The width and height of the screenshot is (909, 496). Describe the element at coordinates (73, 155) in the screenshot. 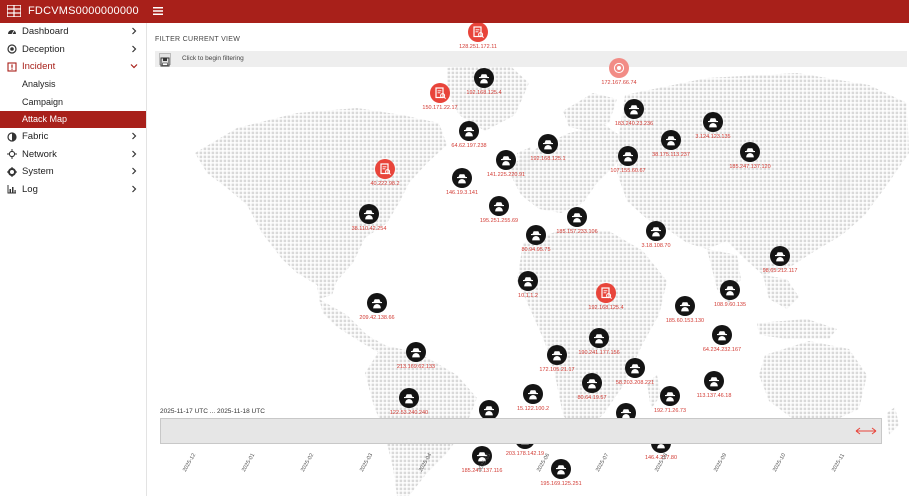

I see `sidebar-item-network: Network` at that location.